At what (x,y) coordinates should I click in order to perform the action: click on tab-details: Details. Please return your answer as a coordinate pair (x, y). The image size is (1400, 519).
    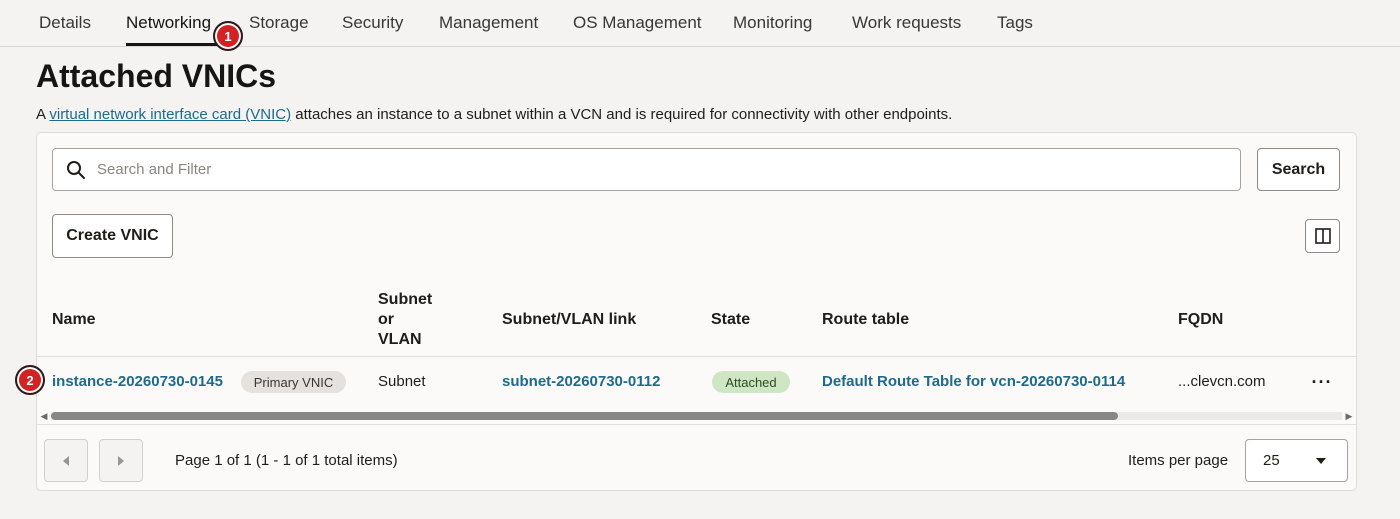
    Looking at the image, I should click on (65, 23).